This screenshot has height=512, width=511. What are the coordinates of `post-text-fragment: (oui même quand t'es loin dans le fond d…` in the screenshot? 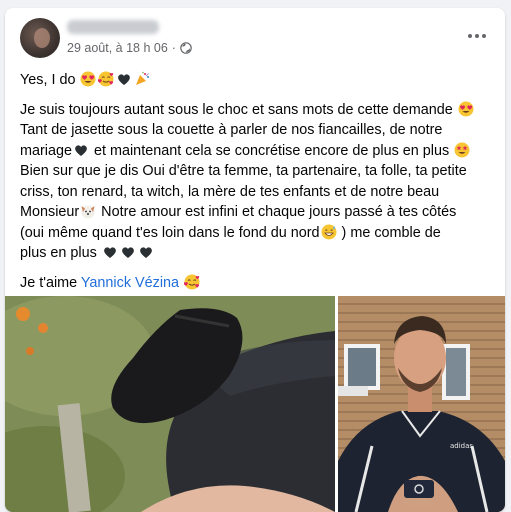 It's located at (170, 232).